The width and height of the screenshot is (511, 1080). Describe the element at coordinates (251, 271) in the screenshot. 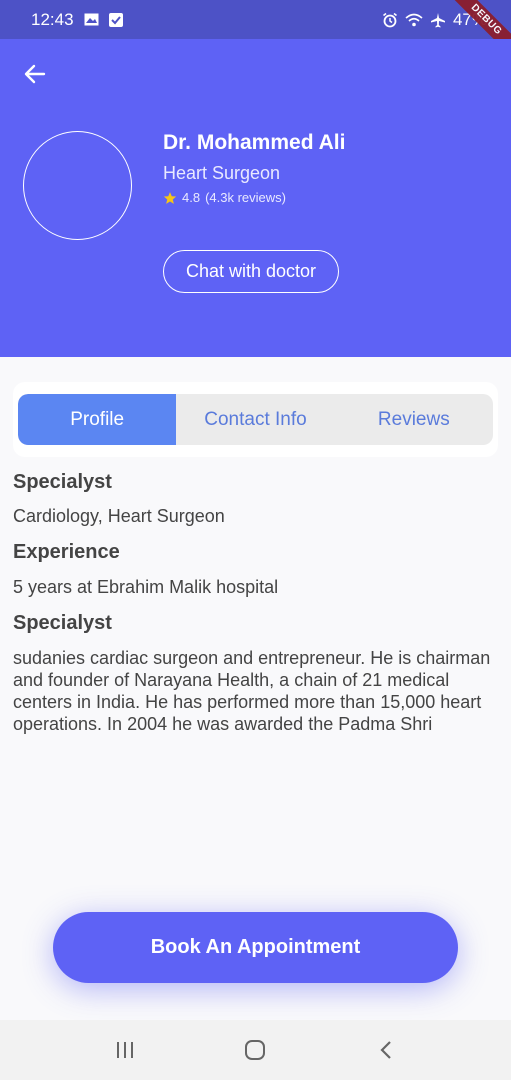

I see `chat-with-doctor-button: Chat with doctor` at that location.